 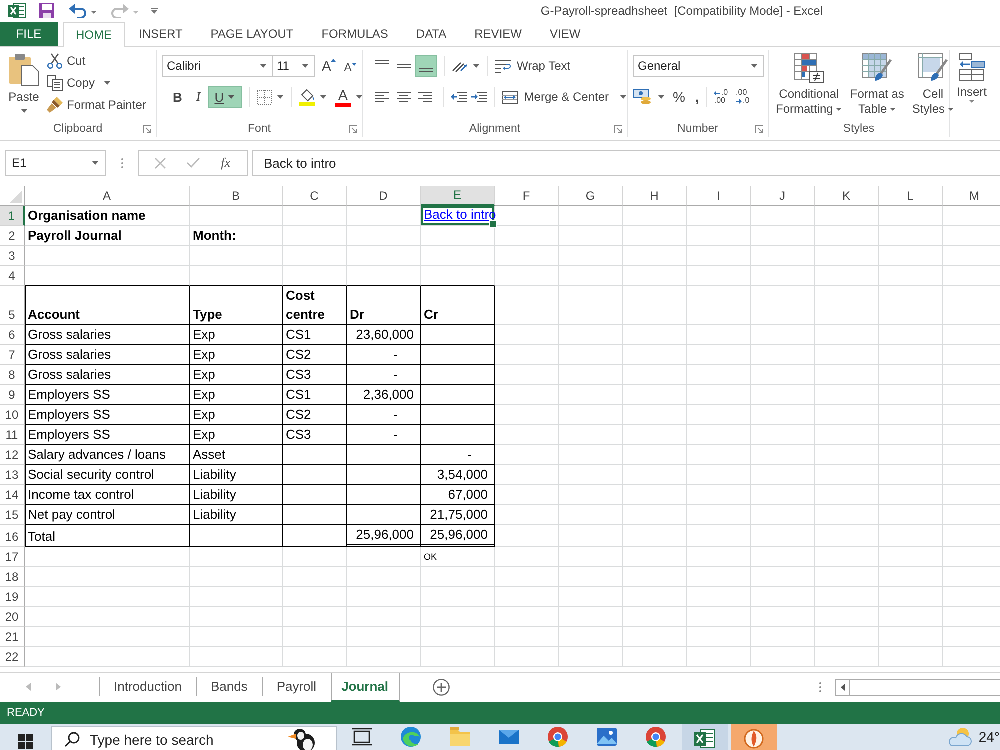 I want to click on column-header: I, so click(x=719, y=196).